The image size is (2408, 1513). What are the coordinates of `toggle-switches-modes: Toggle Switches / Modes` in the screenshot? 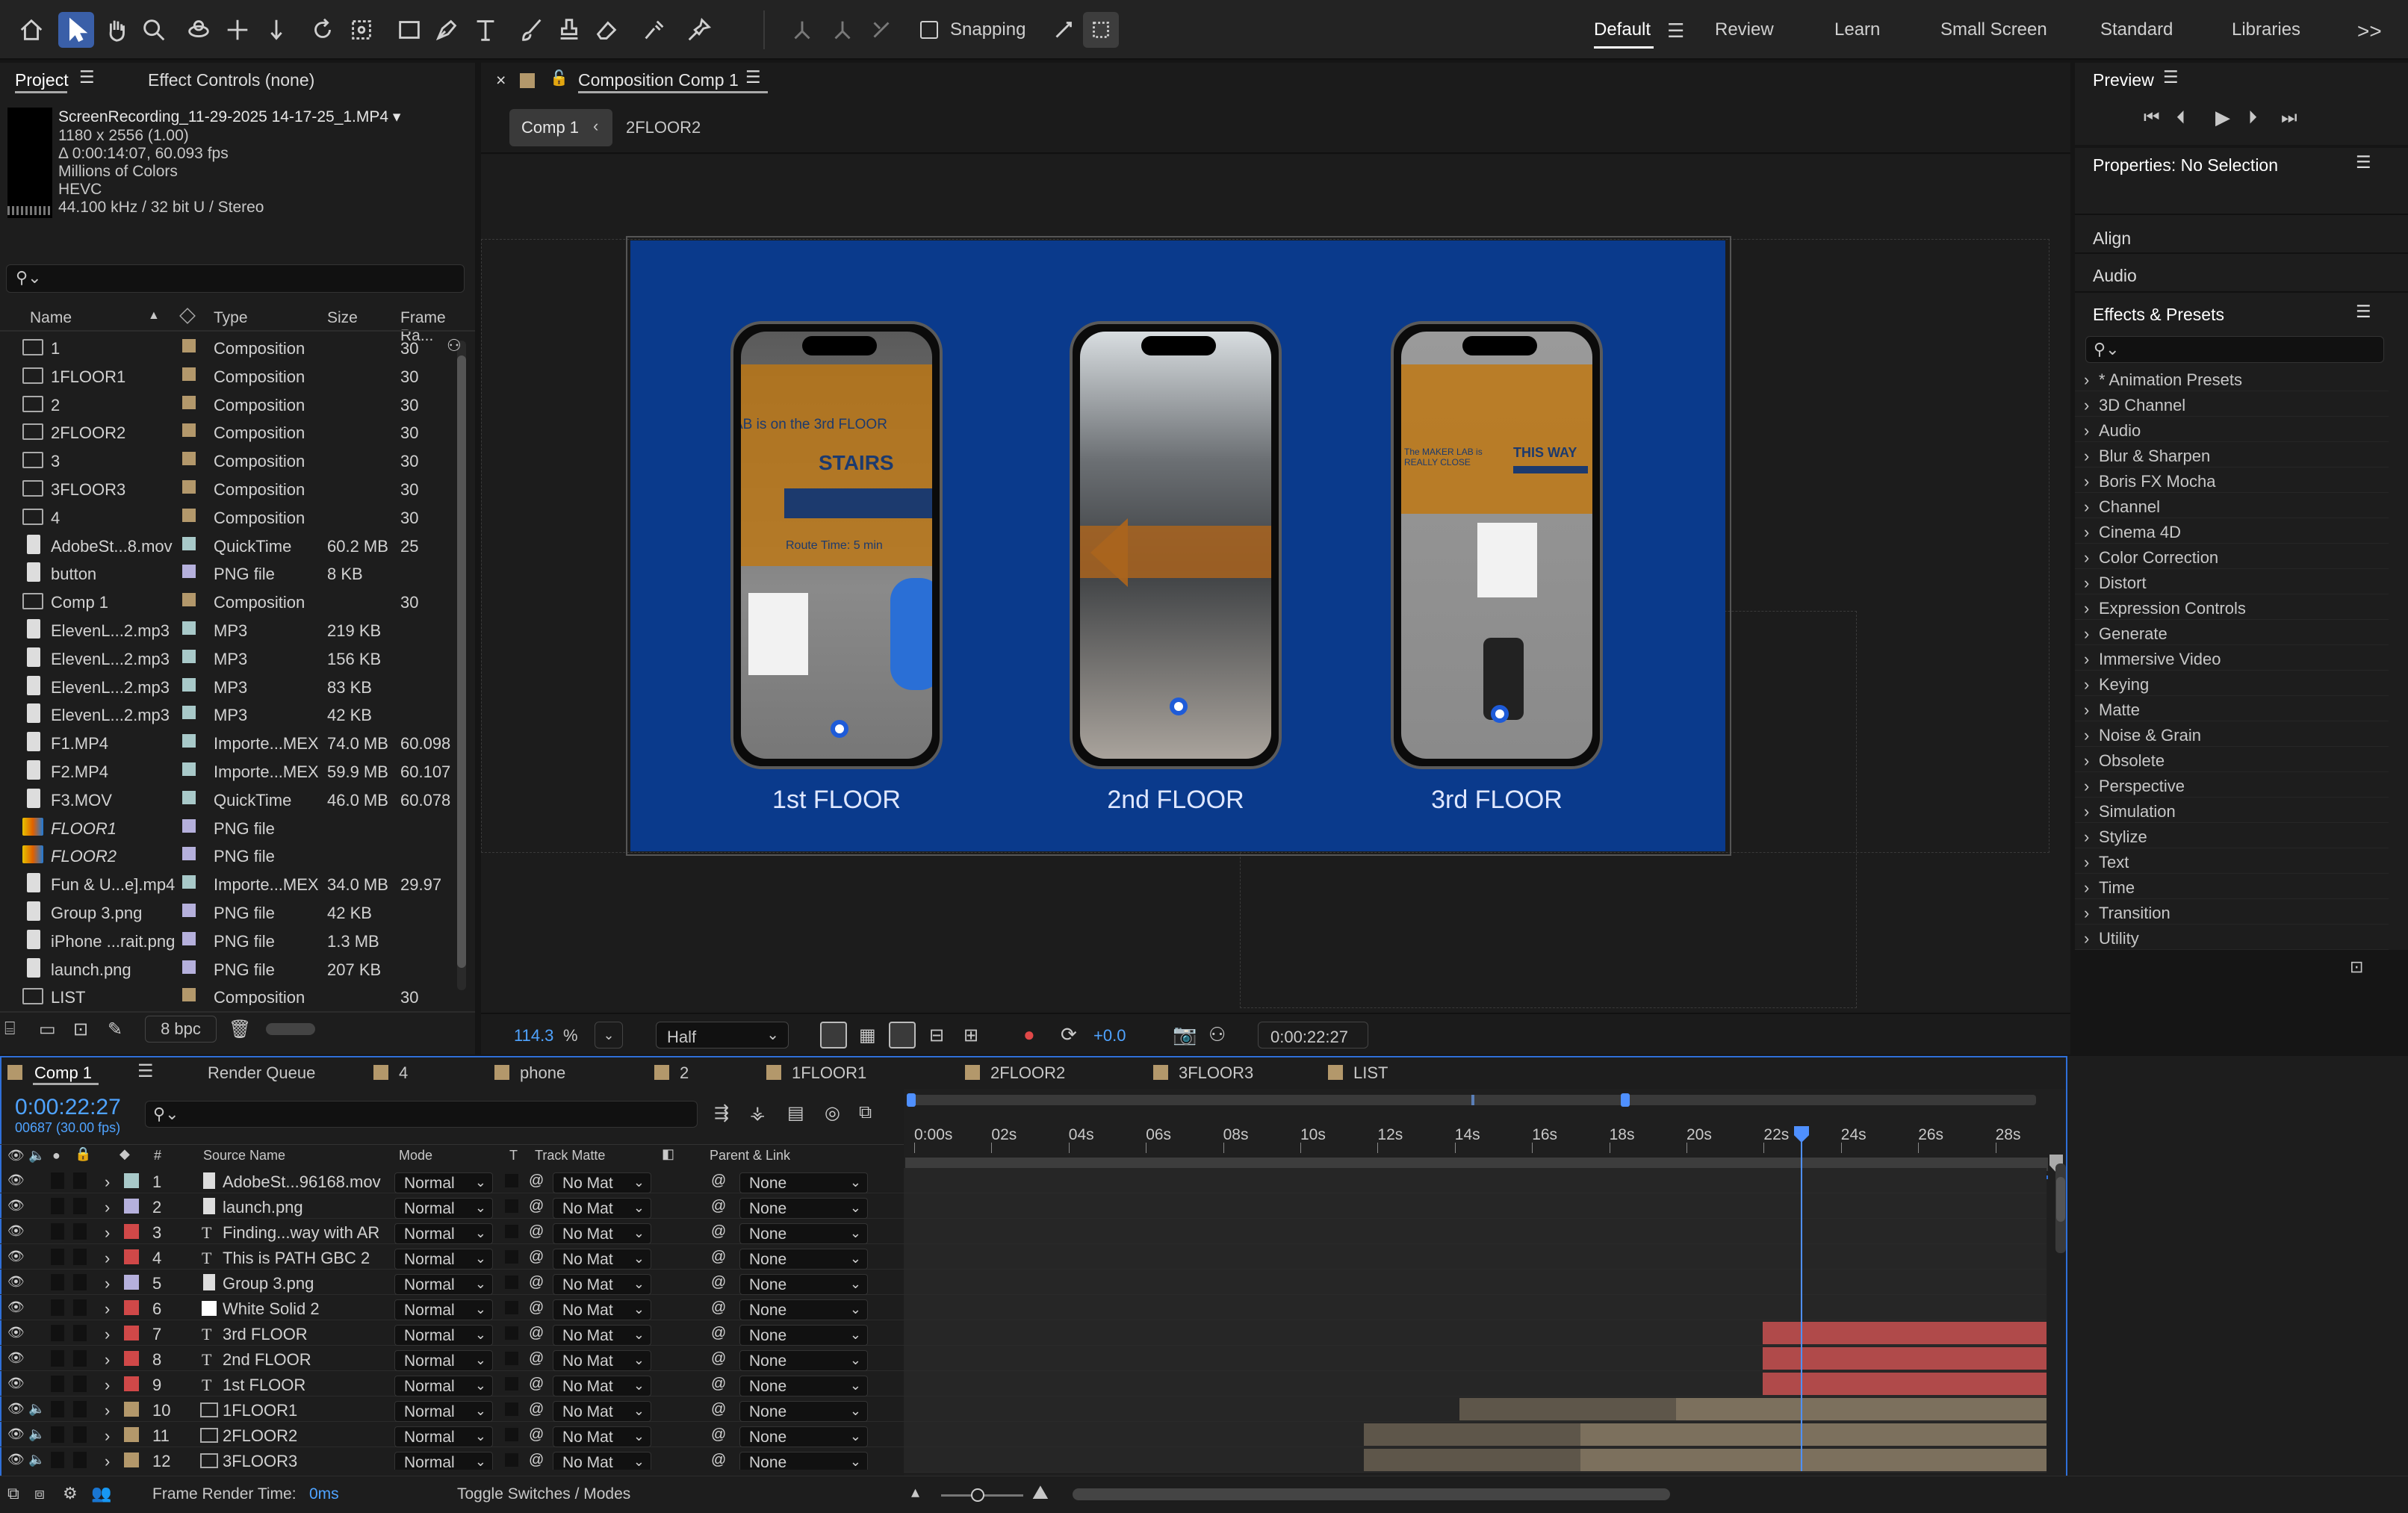 It's located at (543, 1494).